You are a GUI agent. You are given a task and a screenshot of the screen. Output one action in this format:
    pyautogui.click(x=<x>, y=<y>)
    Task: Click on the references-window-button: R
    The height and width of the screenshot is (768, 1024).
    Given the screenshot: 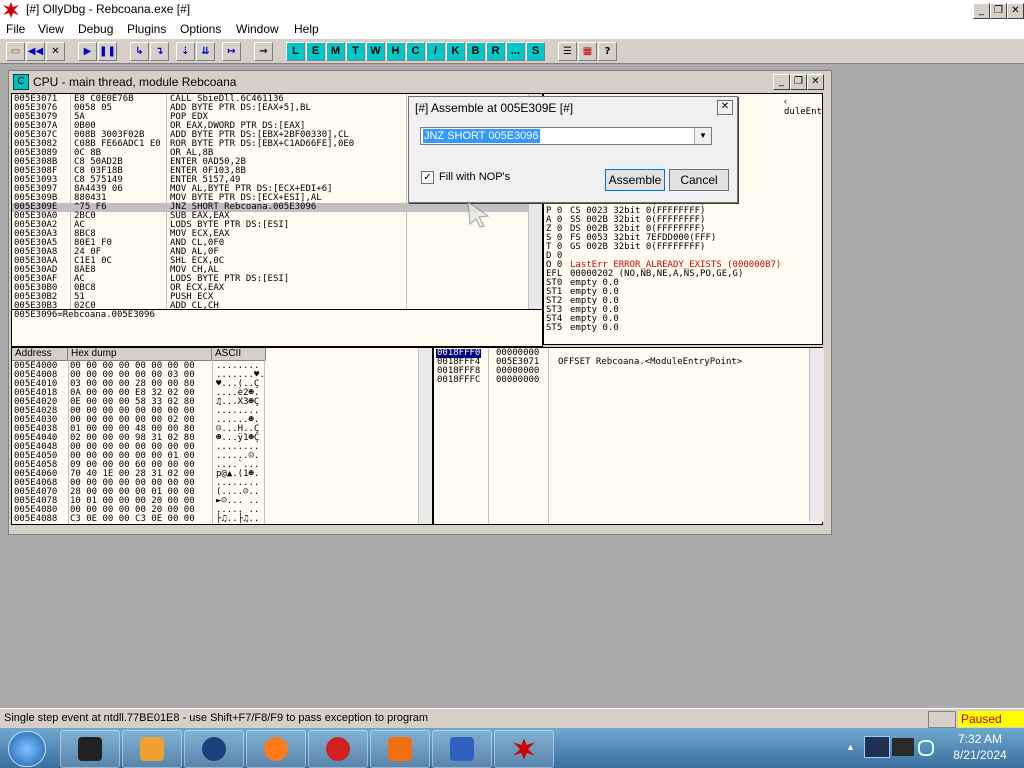 What is the action you would take?
    pyautogui.click(x=495, y=51)
    